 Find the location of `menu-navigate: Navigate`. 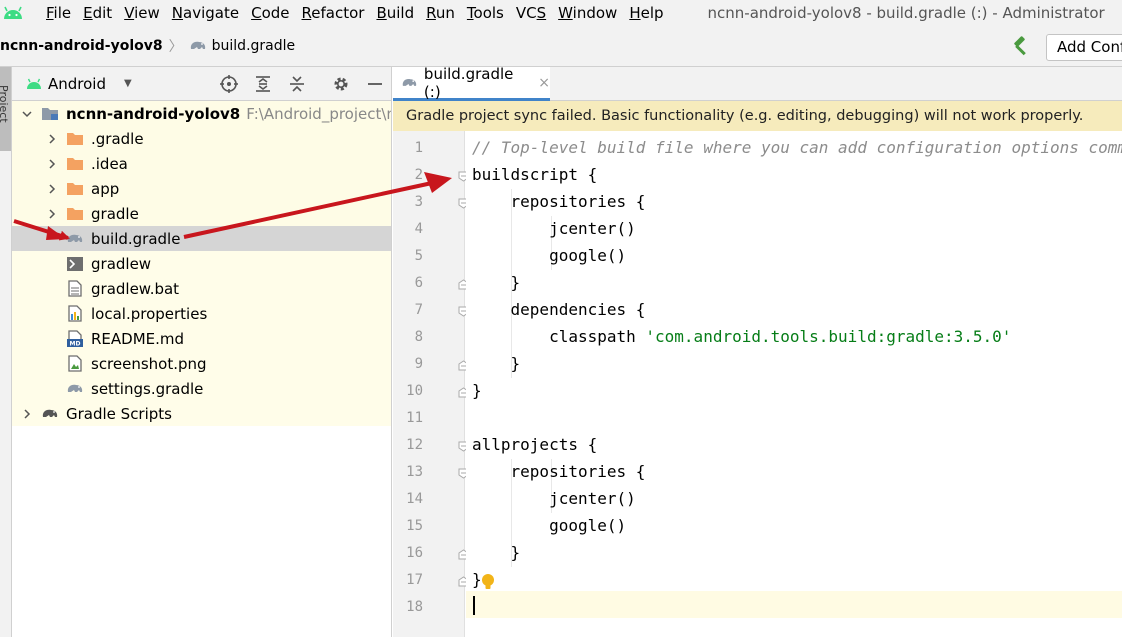

menu-navigate: Navigate is located at coordinates (205, 13).